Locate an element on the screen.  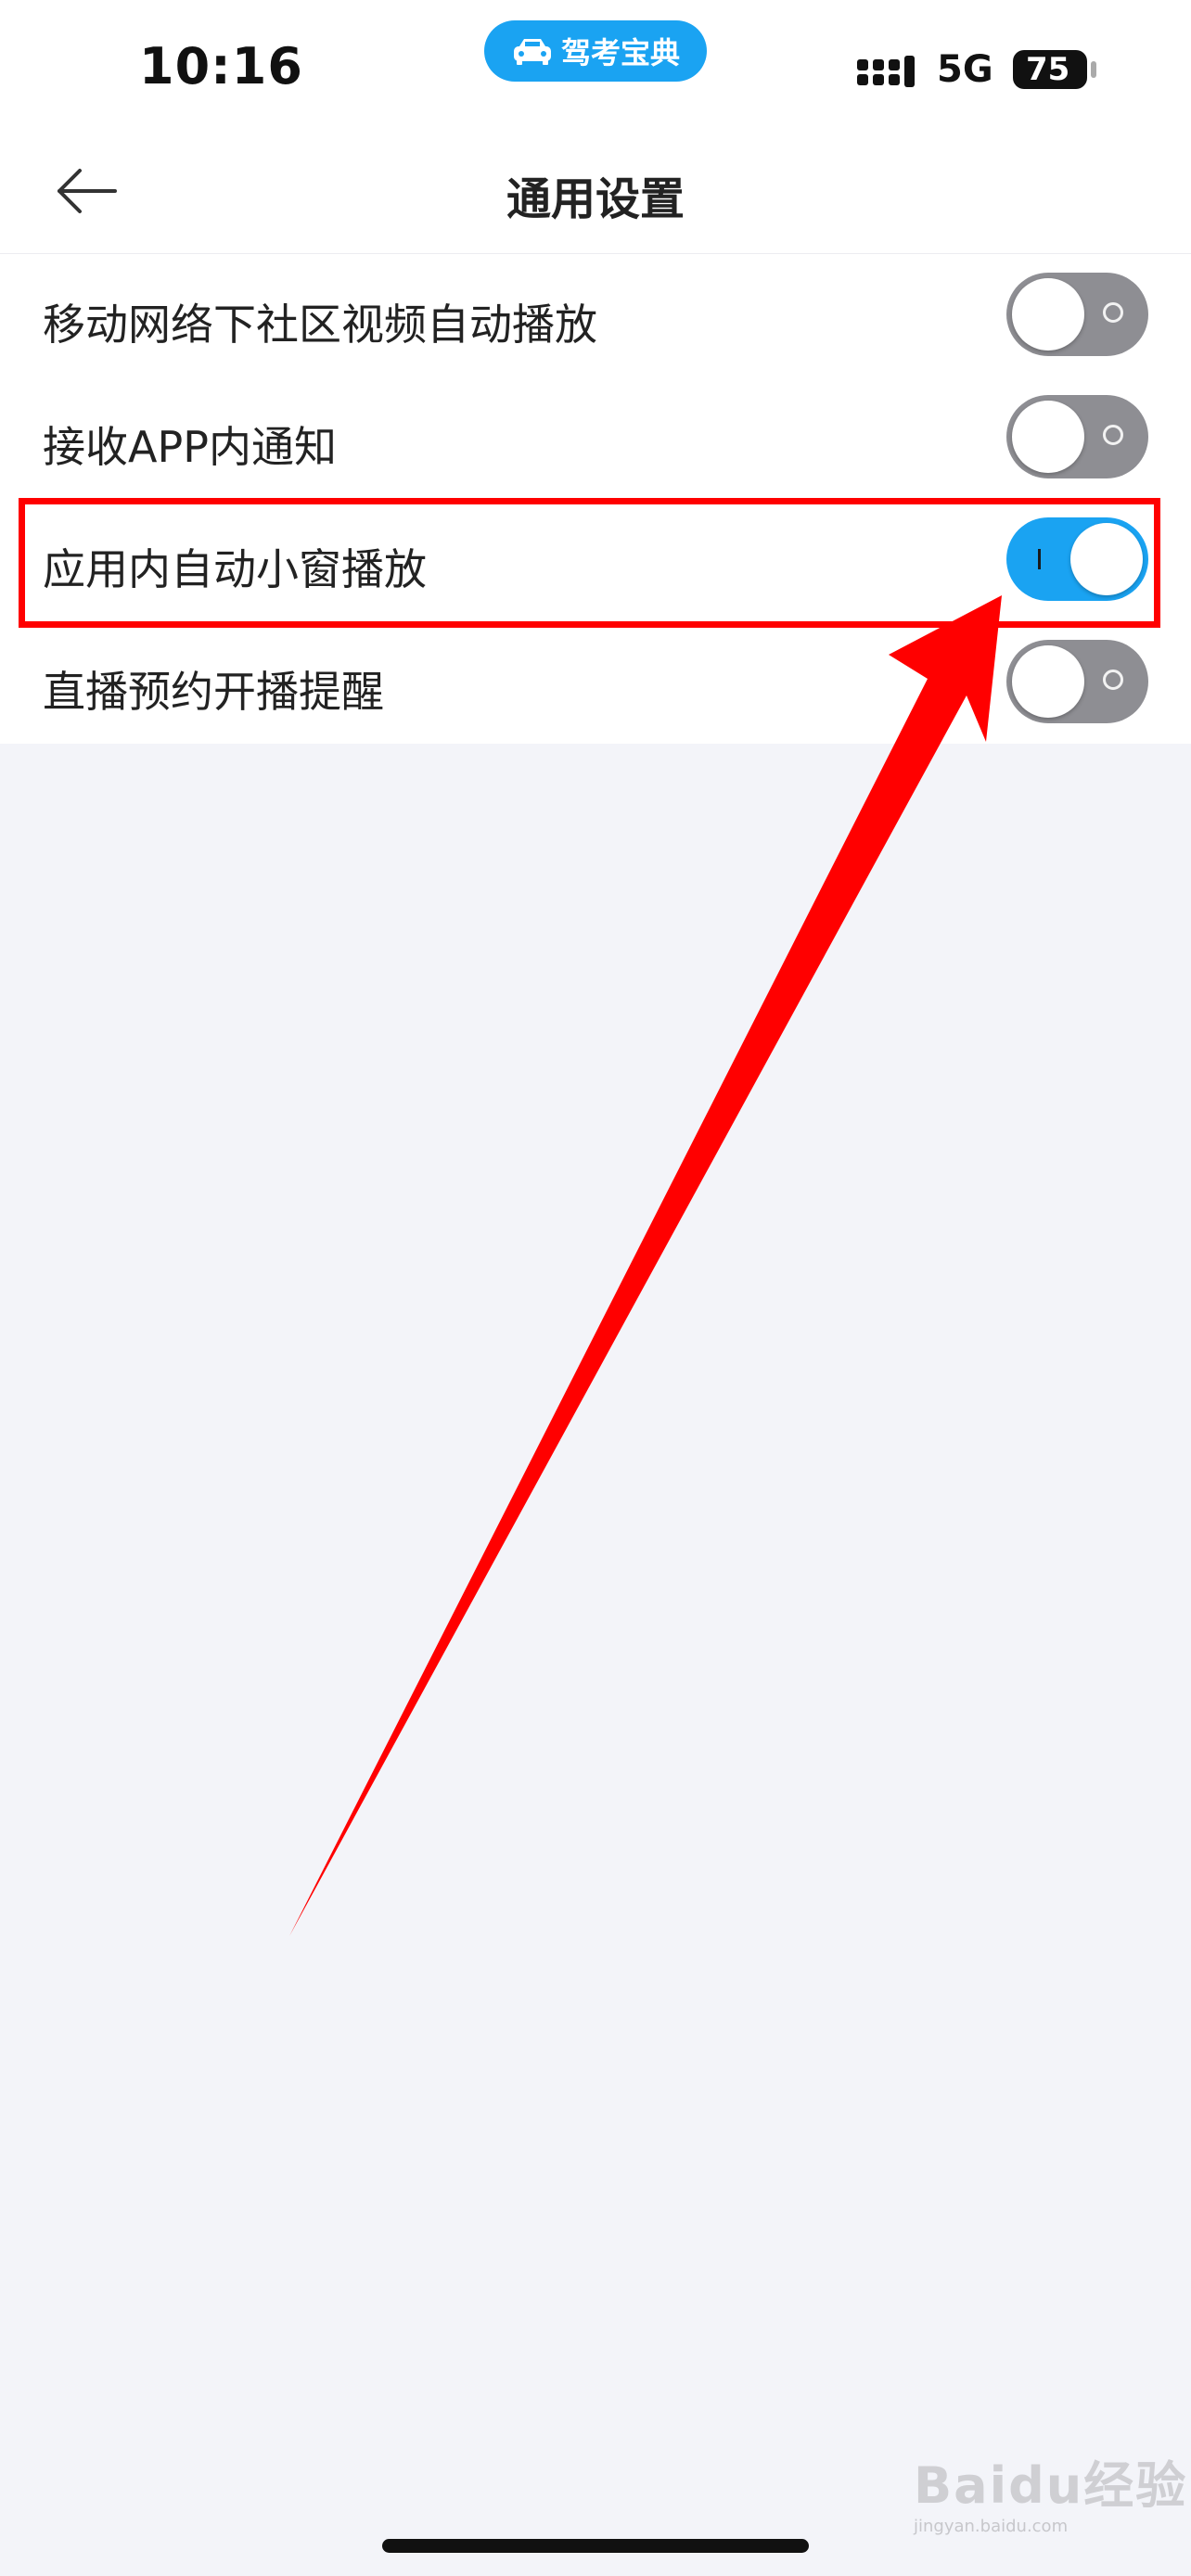
status-time: 10:16 is located at coordinates (221, 66).